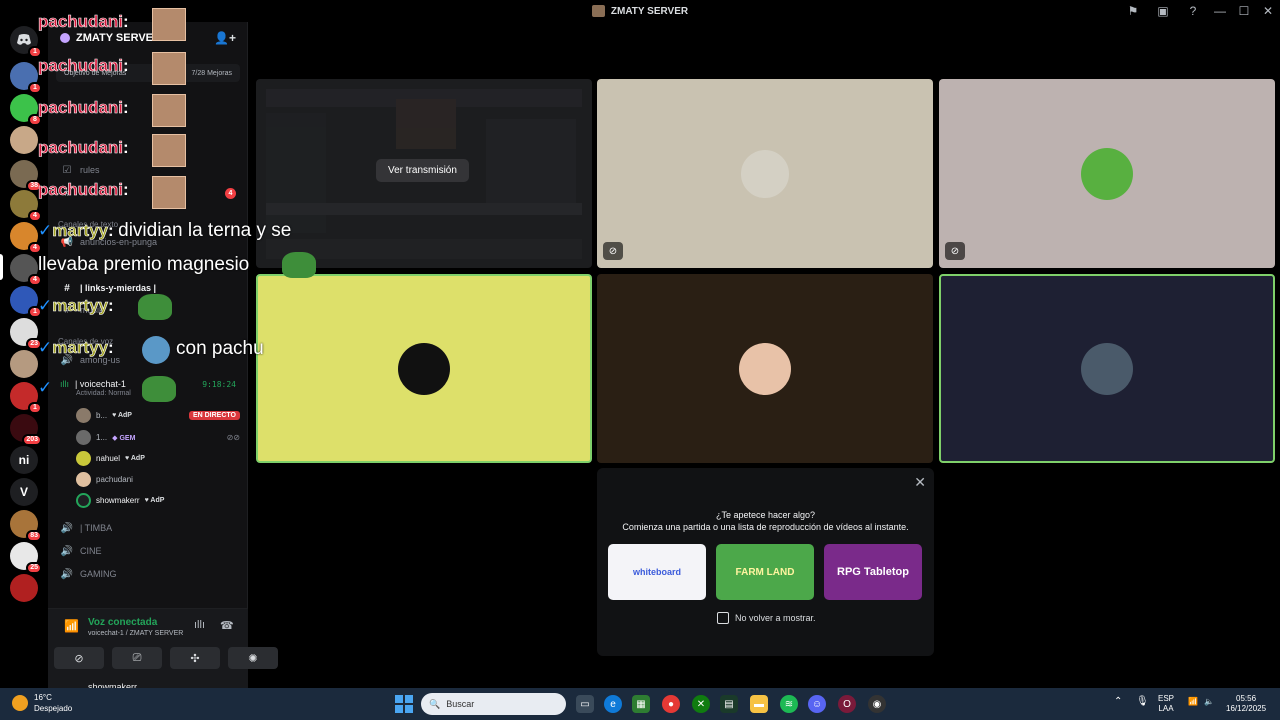  What do you see at coordinates (1118, 702) in the screenshot?
I see `tray-overflow-icon: ⌃` at bounding box center [1118, 702].